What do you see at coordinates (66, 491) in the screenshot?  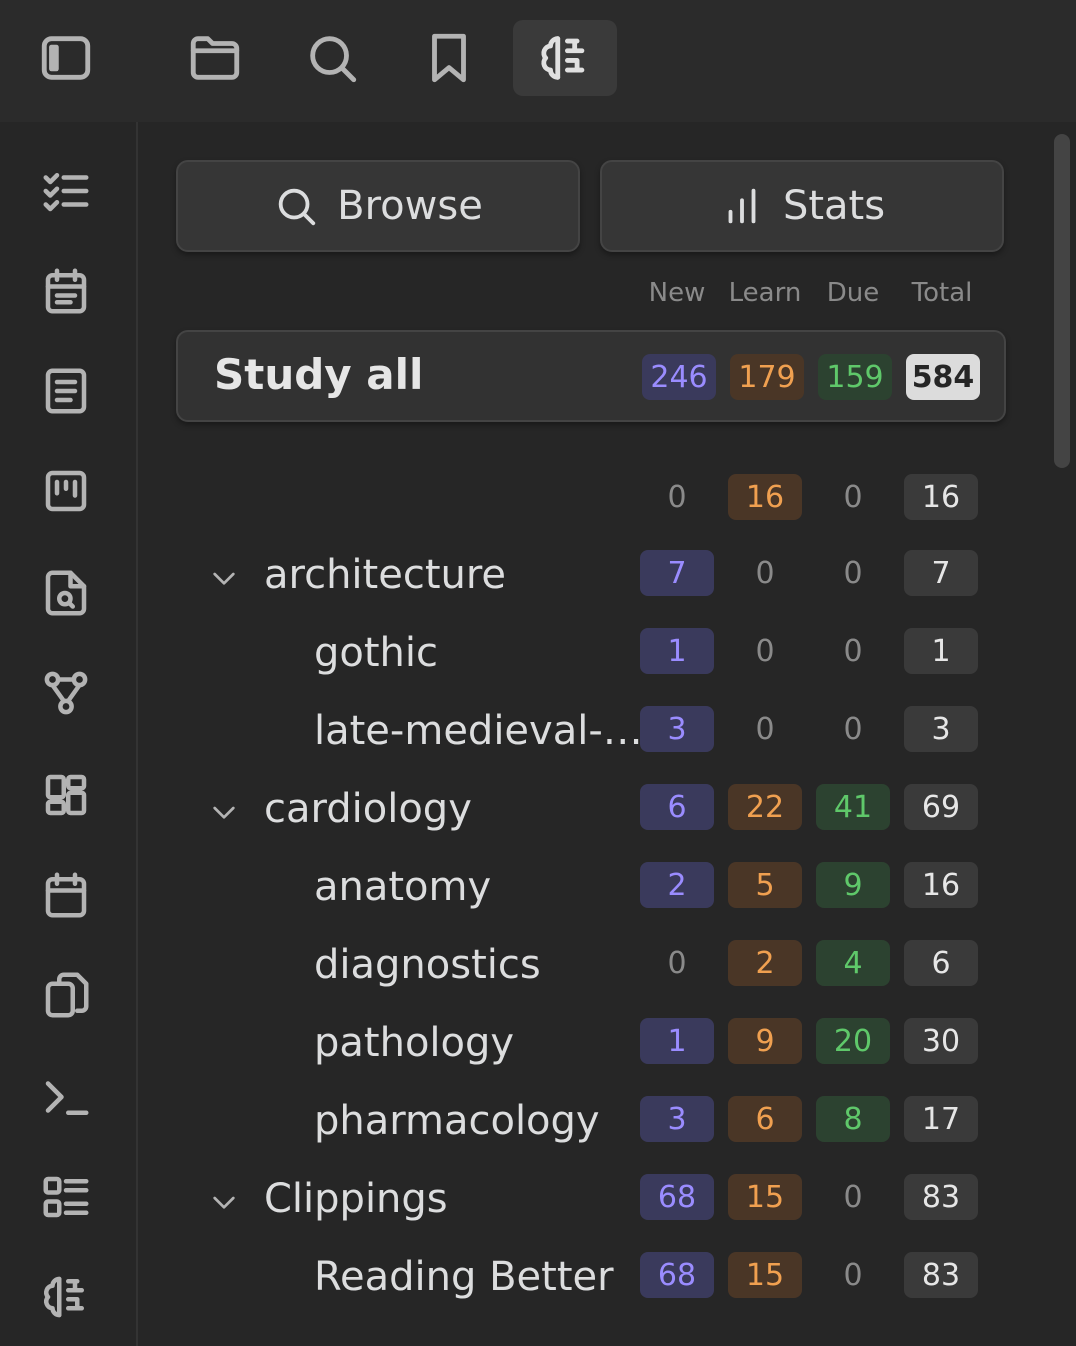 I see `kanban-icon` at bounding box center [66, 491].